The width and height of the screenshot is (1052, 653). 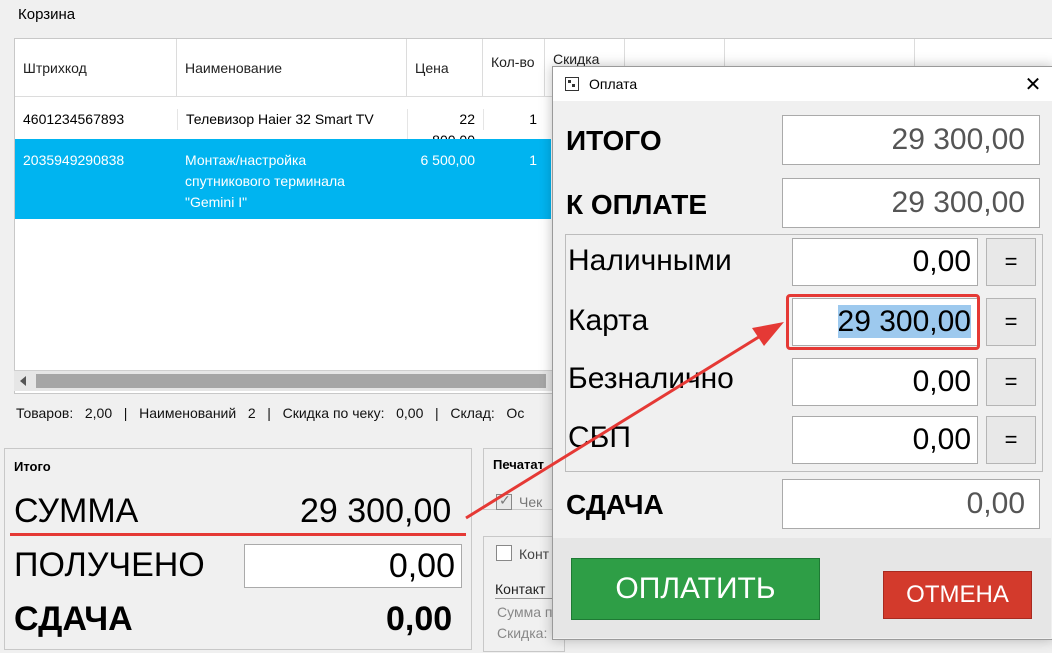 I want to click on arrow-head, so click(x=768, y=334).